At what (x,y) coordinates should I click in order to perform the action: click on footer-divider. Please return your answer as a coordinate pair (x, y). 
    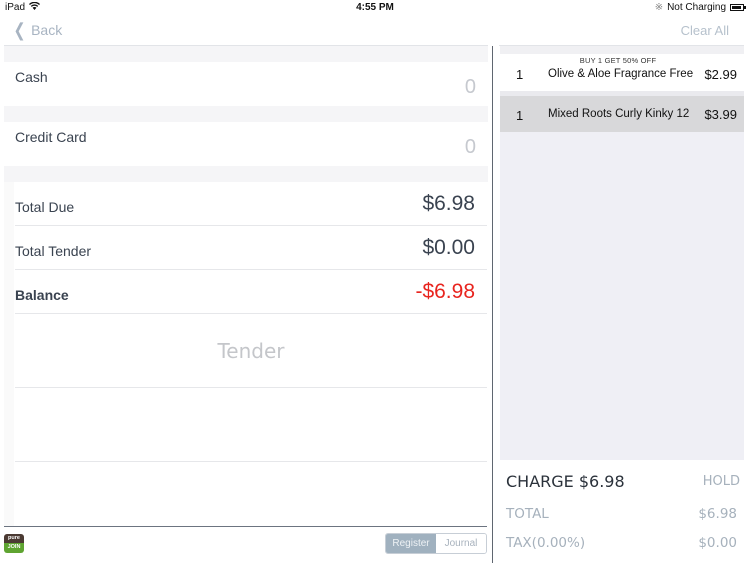
    Looking at the image, I should click on (245, 526).